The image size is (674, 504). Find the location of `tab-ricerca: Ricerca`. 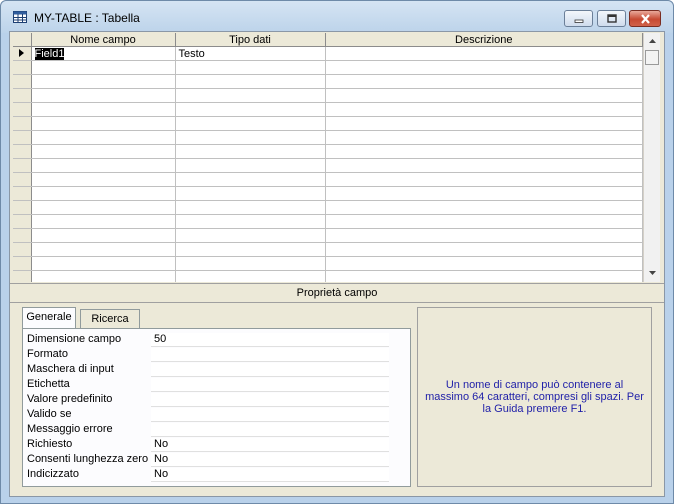

tab-ricerca: Ricerca is located at coordinates (110, 318).